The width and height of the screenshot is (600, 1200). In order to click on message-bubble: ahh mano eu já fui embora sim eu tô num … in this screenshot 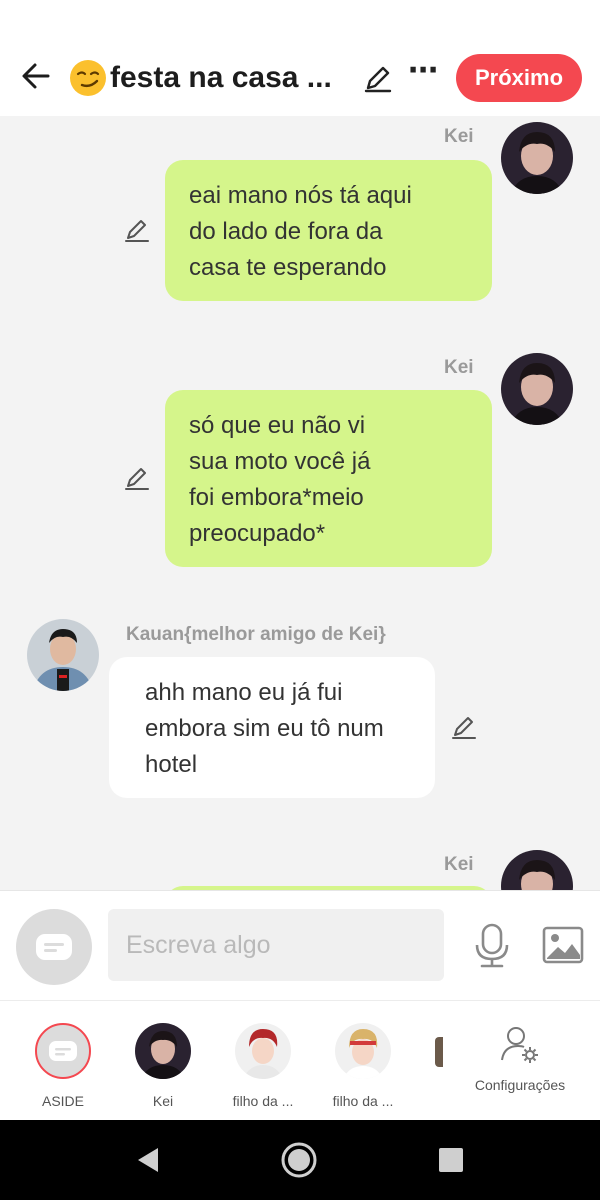, I will do `click(272, 727)`.